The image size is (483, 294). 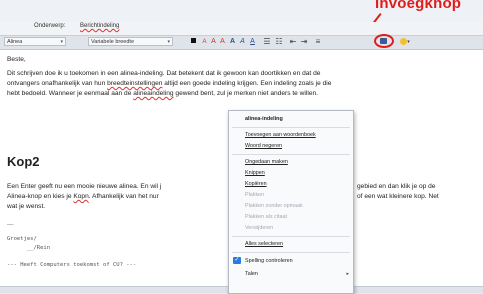 I want to click on font-smaller-button: A, so click(x=222, y=41).